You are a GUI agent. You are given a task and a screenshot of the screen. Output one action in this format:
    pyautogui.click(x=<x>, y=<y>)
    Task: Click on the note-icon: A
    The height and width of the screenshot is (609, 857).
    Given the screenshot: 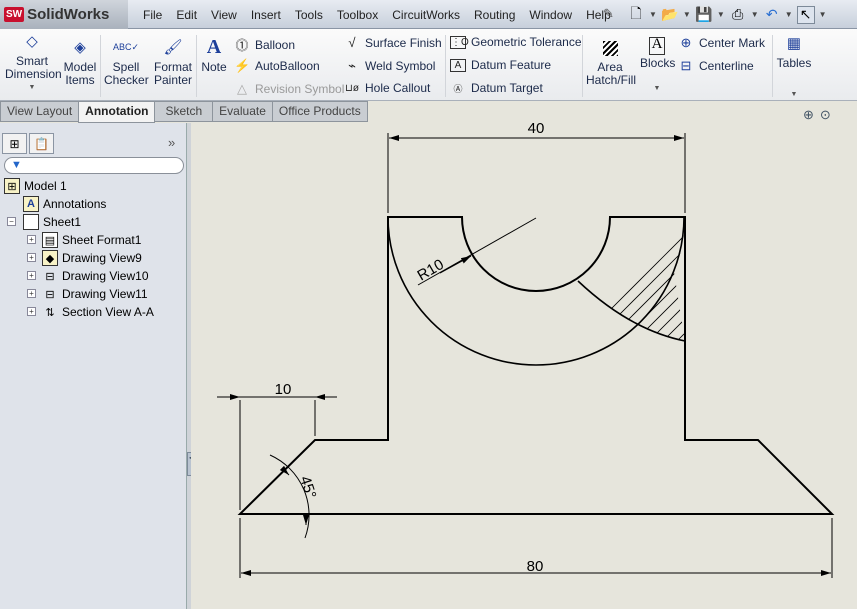 What is the action you would take?
    pyautogui.click(x=214, y=47)
    